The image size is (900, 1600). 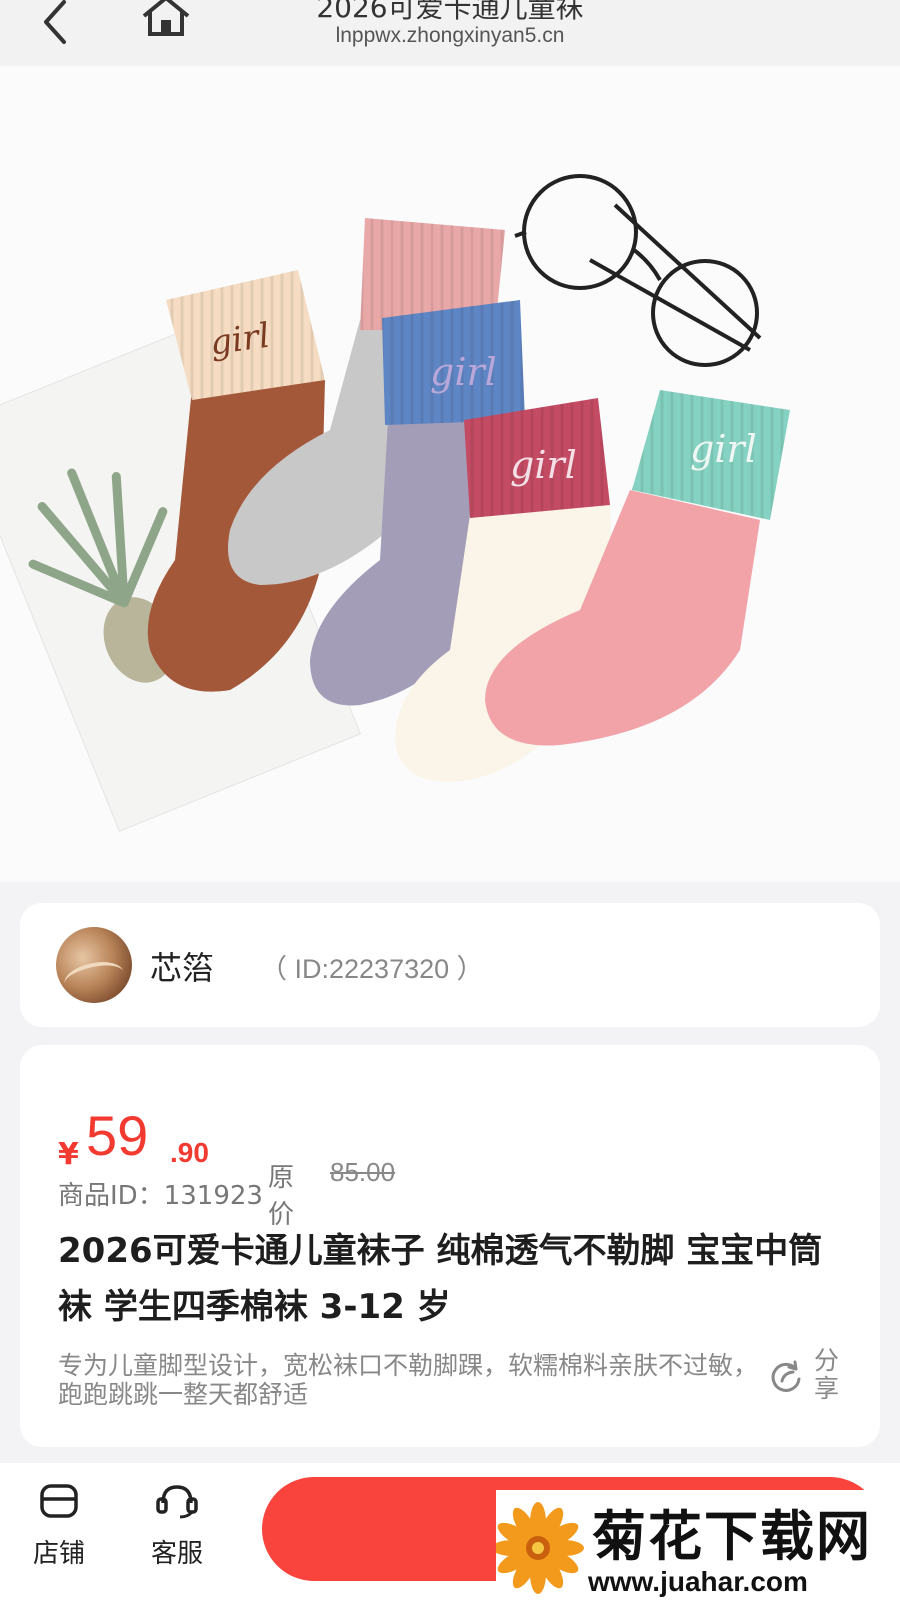 I want to click on product-description: 专为儿童脚型设计，宽松袜口不勒脚踝，软糯棉料亲肤不过敏，跑跑跳跳一整天都舒适, so click(x=408, y=1380).